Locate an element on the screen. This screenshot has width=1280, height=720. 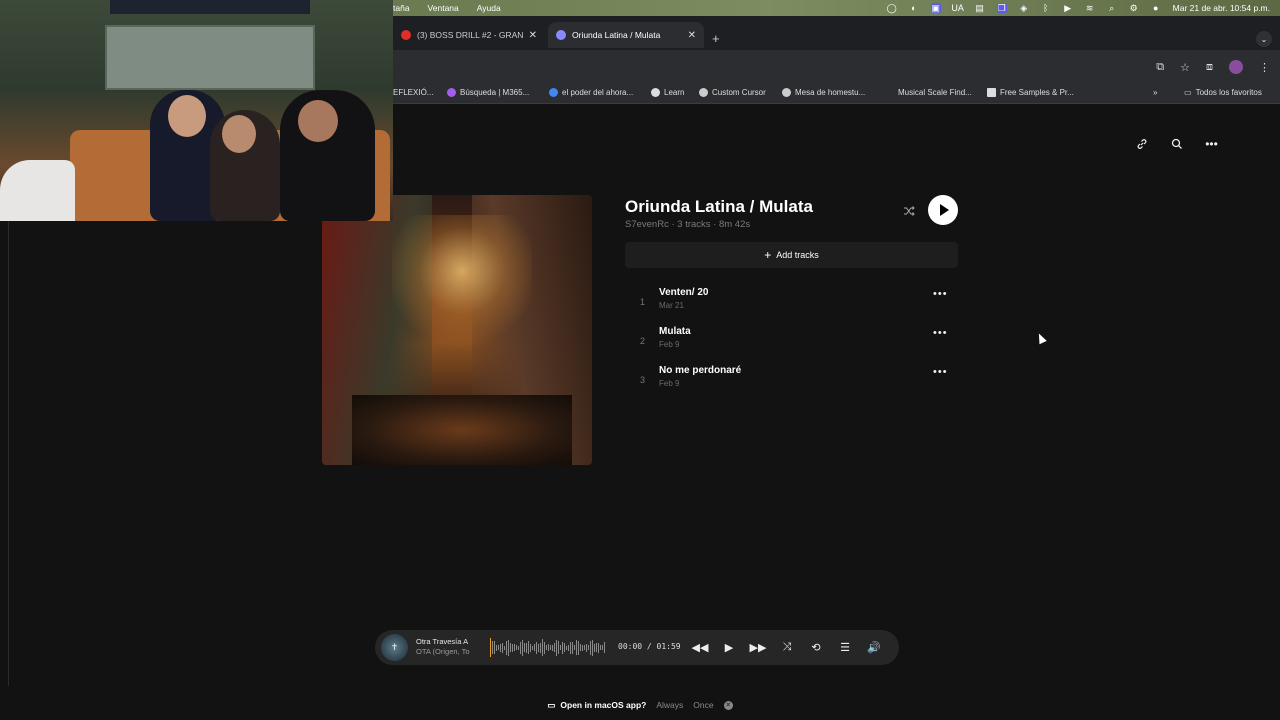
track-row: 1 Venten/ 20 Mar 21 ••• is located at coordinates (791, 304).